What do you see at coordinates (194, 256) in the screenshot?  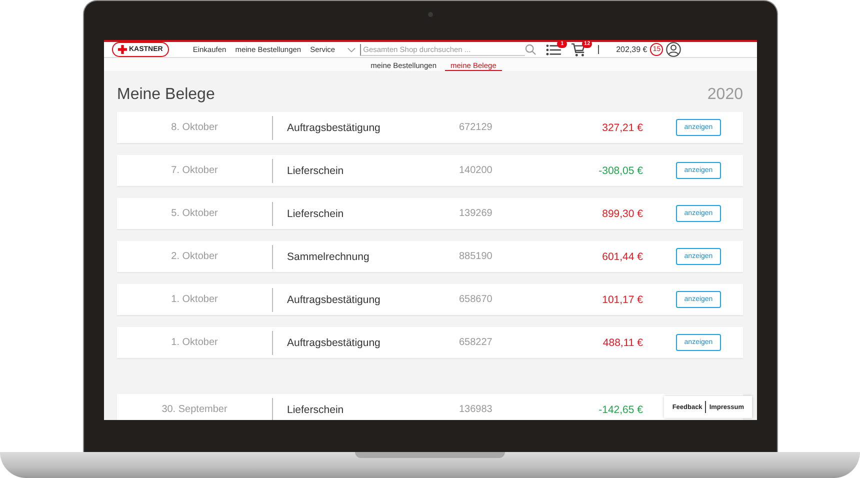 I see `document-date: 2. Oktober` at bounding box center [194, 256].